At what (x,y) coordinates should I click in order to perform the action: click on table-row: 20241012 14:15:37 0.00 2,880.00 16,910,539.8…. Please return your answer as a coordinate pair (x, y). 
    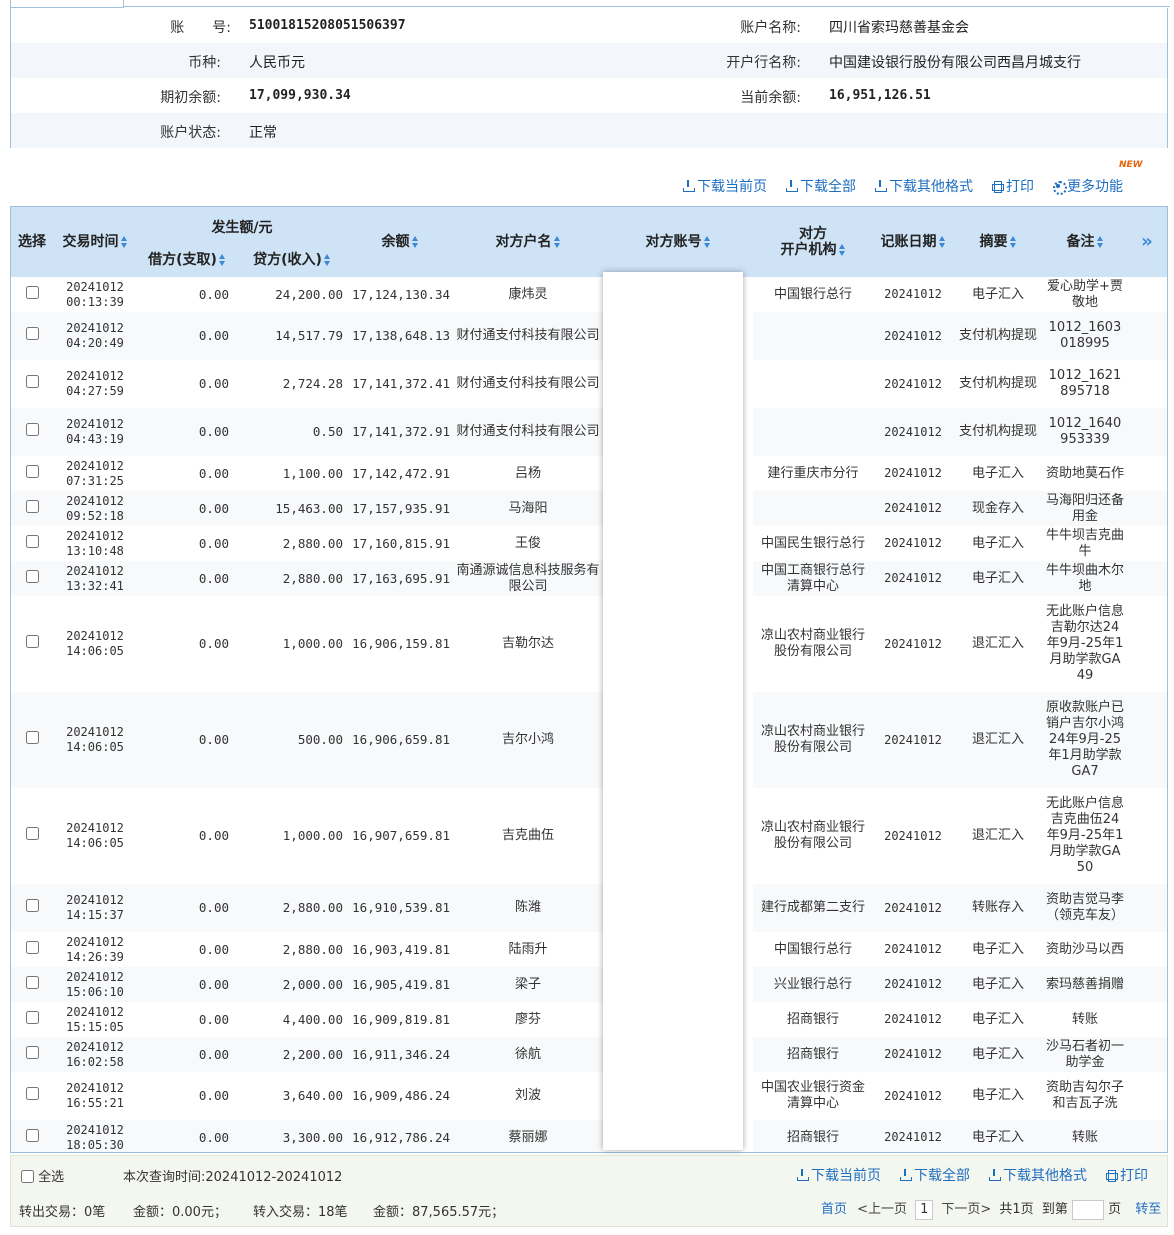
    Looking at the image, I should click on (589, 908).